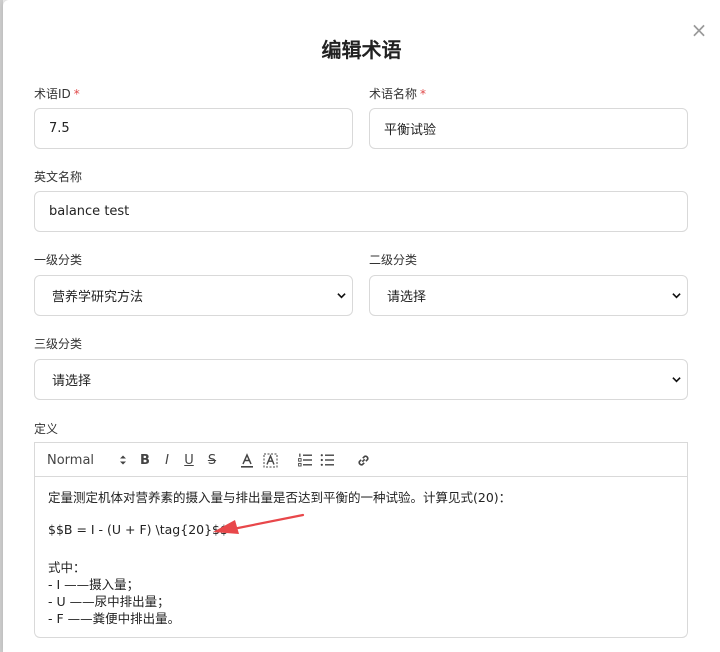  What do you see at coordinates (259, 523) in the screenshot?
I see `annotation-arrow-icon` at bounding box center [259, 523].